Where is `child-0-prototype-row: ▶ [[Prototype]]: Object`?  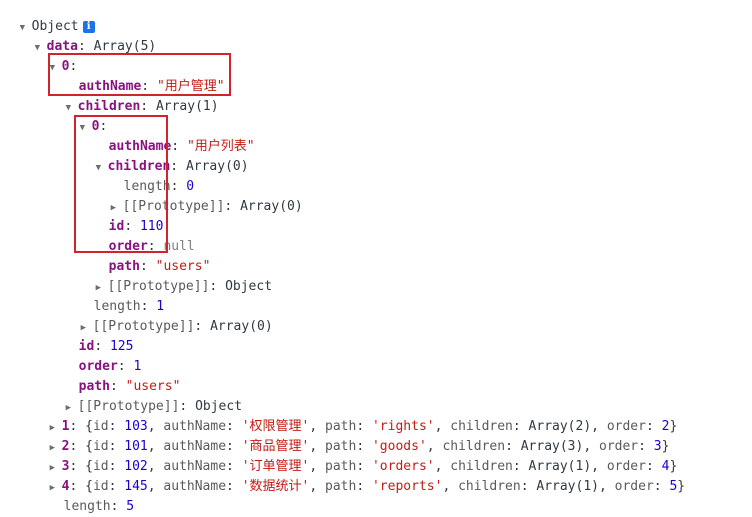
child-0-prototype-row: ▶ [[Prototype]]: Object is located at coordinates (176, 275).